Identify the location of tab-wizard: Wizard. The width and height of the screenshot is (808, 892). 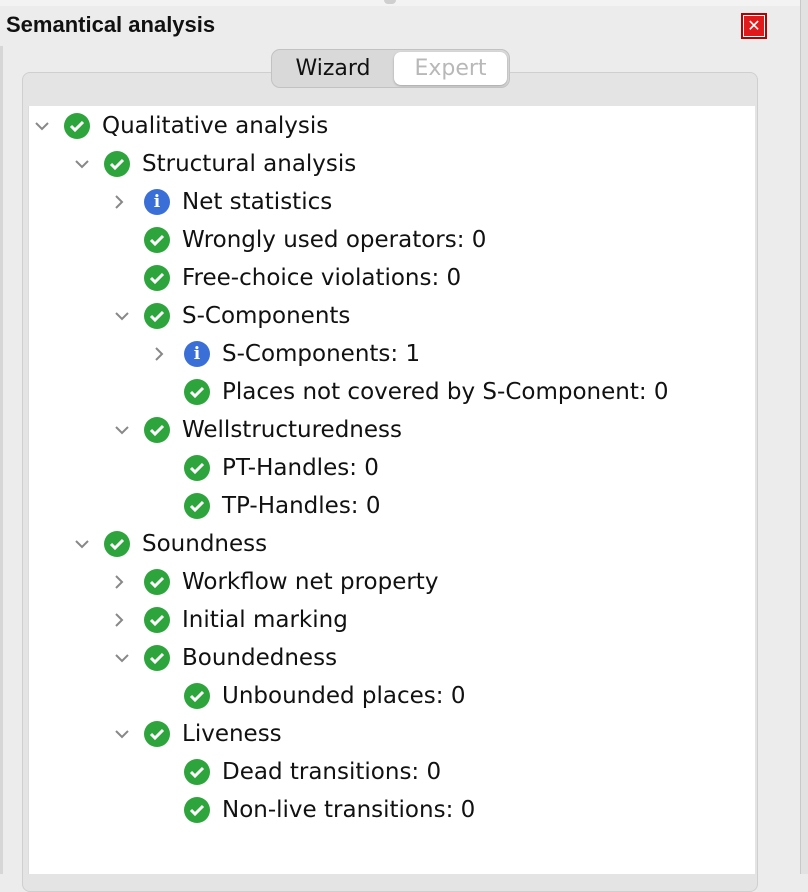
(333, 68).